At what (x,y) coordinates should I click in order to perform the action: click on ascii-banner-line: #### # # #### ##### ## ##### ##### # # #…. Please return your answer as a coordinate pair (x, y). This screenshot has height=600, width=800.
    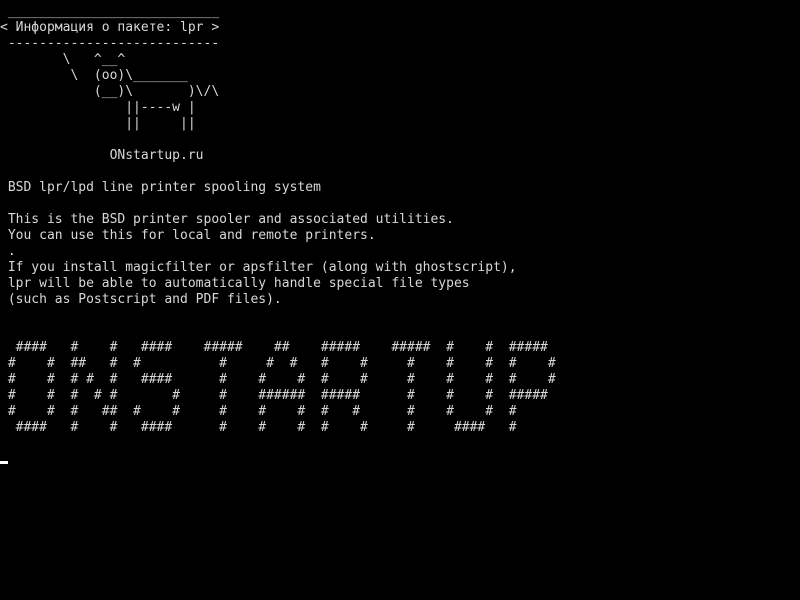
    Looking at the image, I should click on (274, 347).